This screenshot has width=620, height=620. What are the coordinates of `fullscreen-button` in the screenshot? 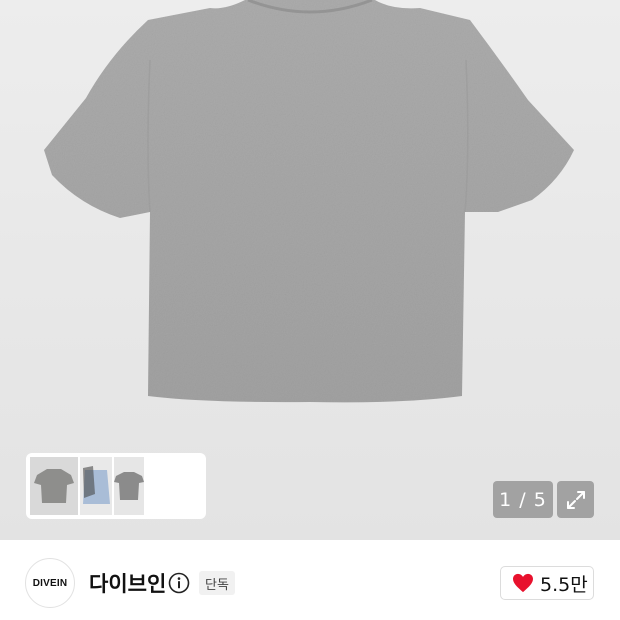 It's located at (575, 499).